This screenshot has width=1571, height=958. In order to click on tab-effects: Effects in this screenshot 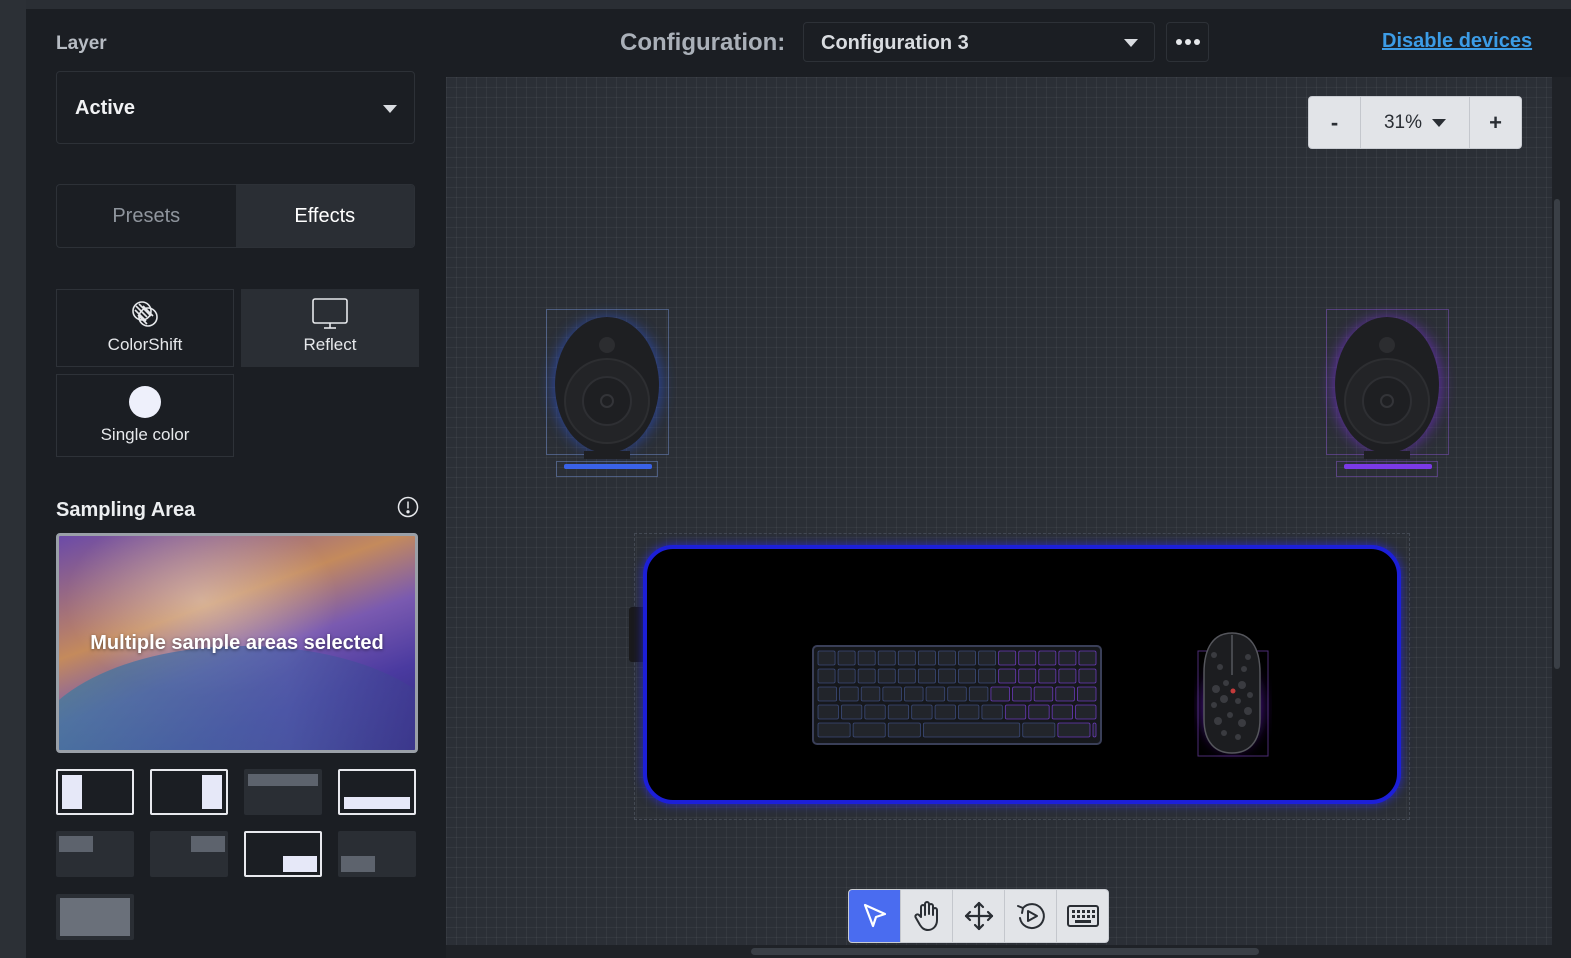, I will do `click(324, 216)`.